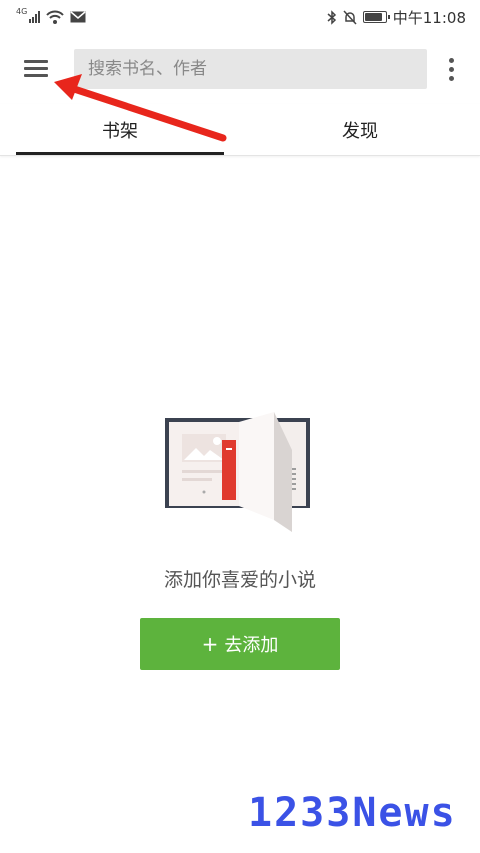 The image size is (480, 853). Describe the element at coordinates (373, 17) in the screenshot. I see `battery-level` at that location.